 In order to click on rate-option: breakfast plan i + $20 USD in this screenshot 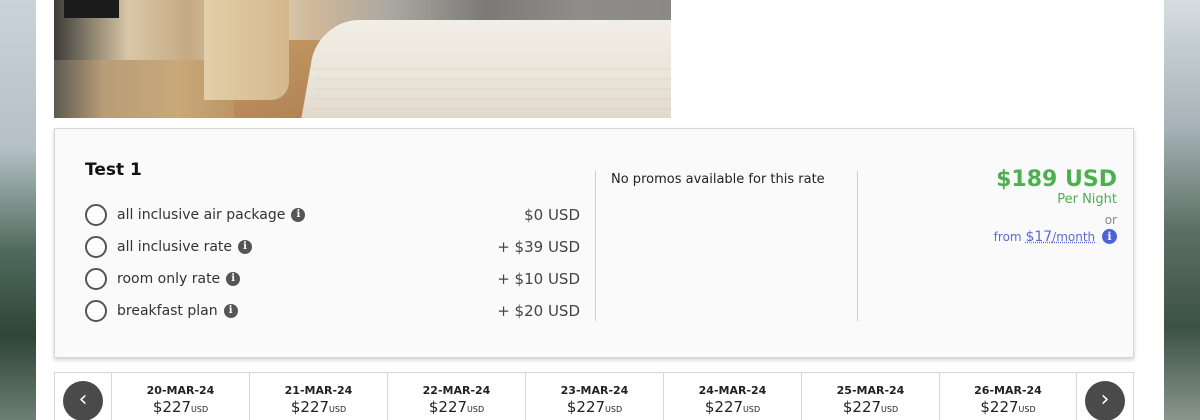, I will do `click(332, 311)`.